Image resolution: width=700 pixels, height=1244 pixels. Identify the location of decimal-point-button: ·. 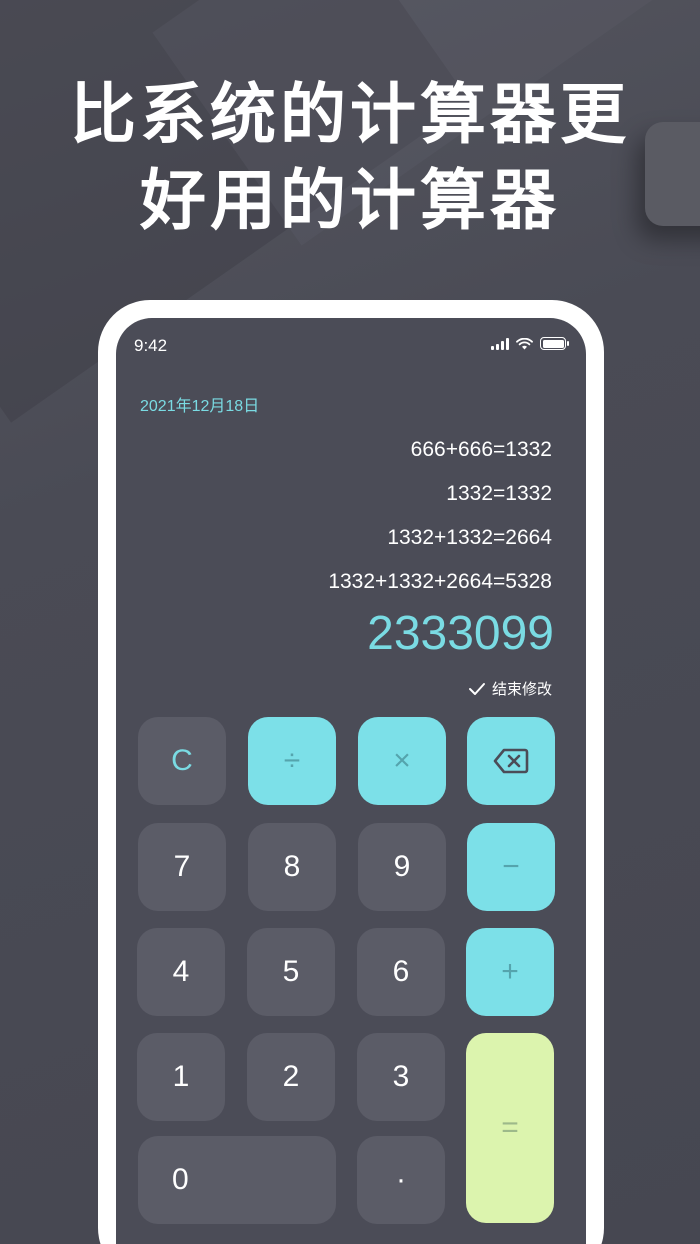
(401, 1180).